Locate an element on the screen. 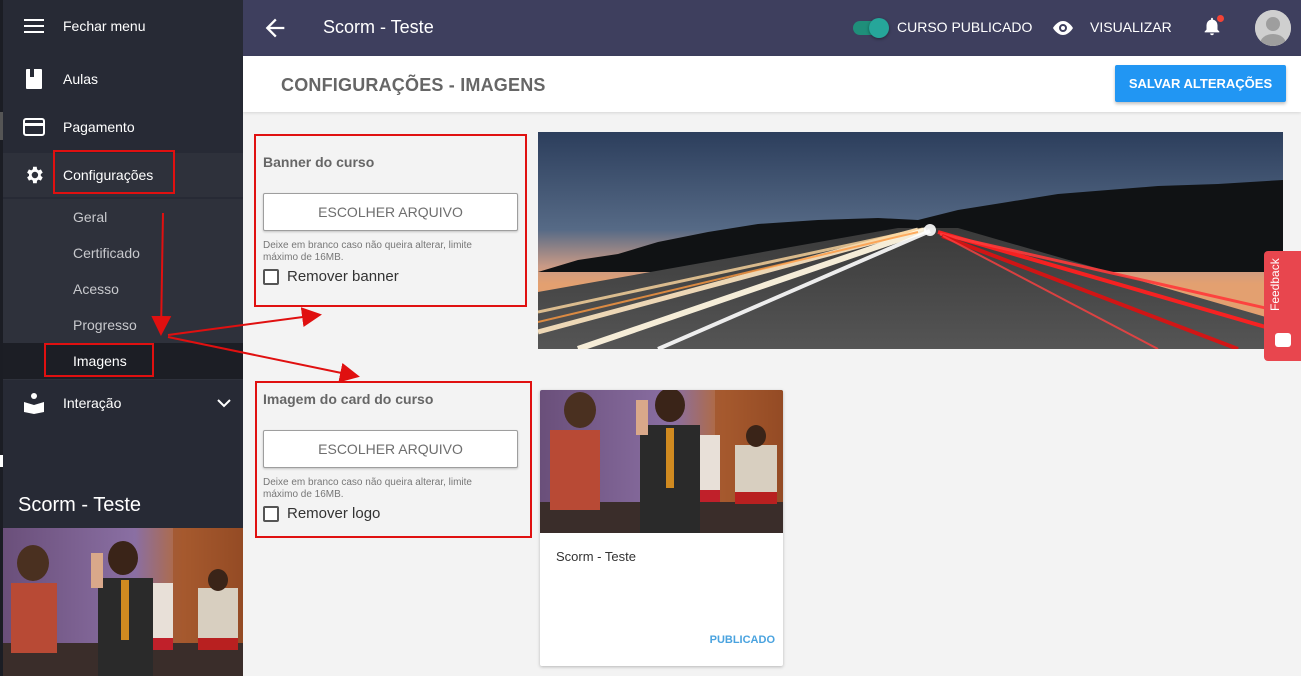 The width and height of the screenshot is (1301, 676). annotation-box-configuracoes is located at coordinates (114, 172).